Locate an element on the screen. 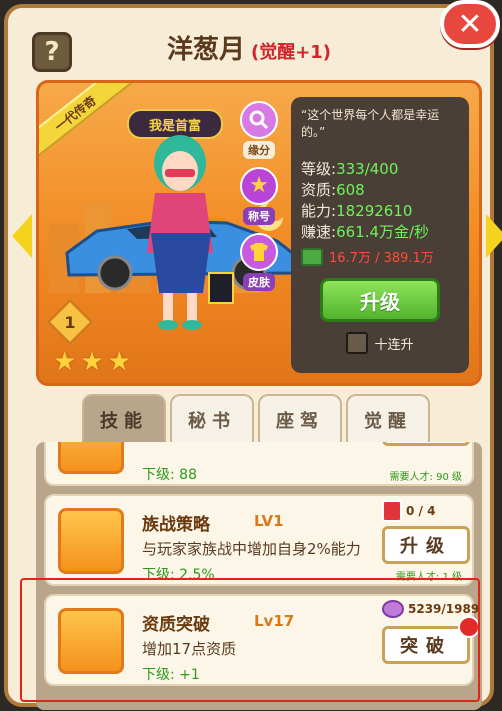  ten-upgrade-toggle: 十连升 is located at coordinates (380, 343).